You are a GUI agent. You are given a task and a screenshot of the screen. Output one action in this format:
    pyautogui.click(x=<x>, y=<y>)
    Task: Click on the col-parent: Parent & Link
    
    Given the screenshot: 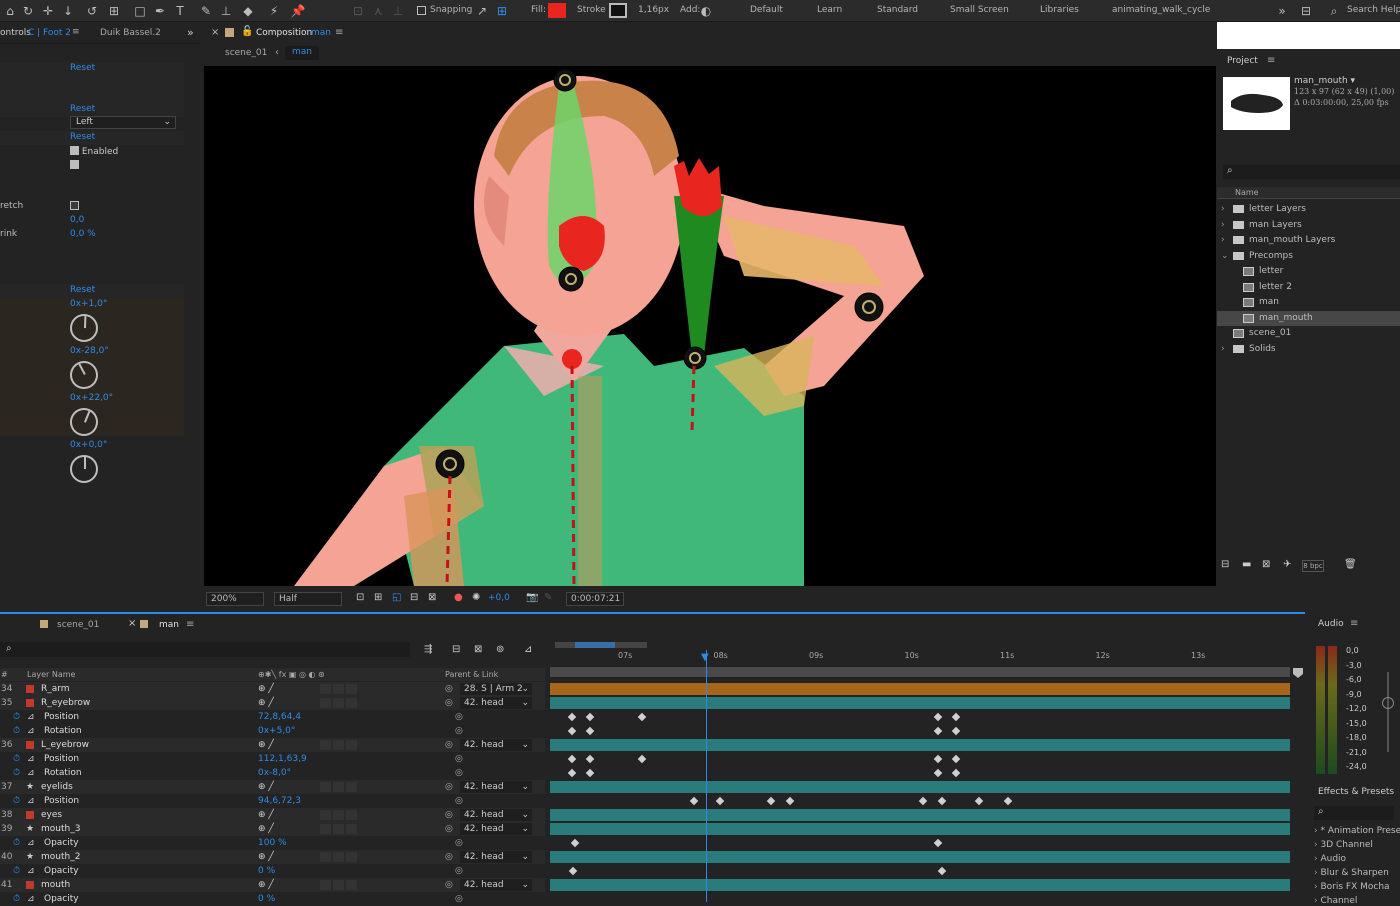 What is the action you would take?
    pyautogui.click(x=471, y=674)
    